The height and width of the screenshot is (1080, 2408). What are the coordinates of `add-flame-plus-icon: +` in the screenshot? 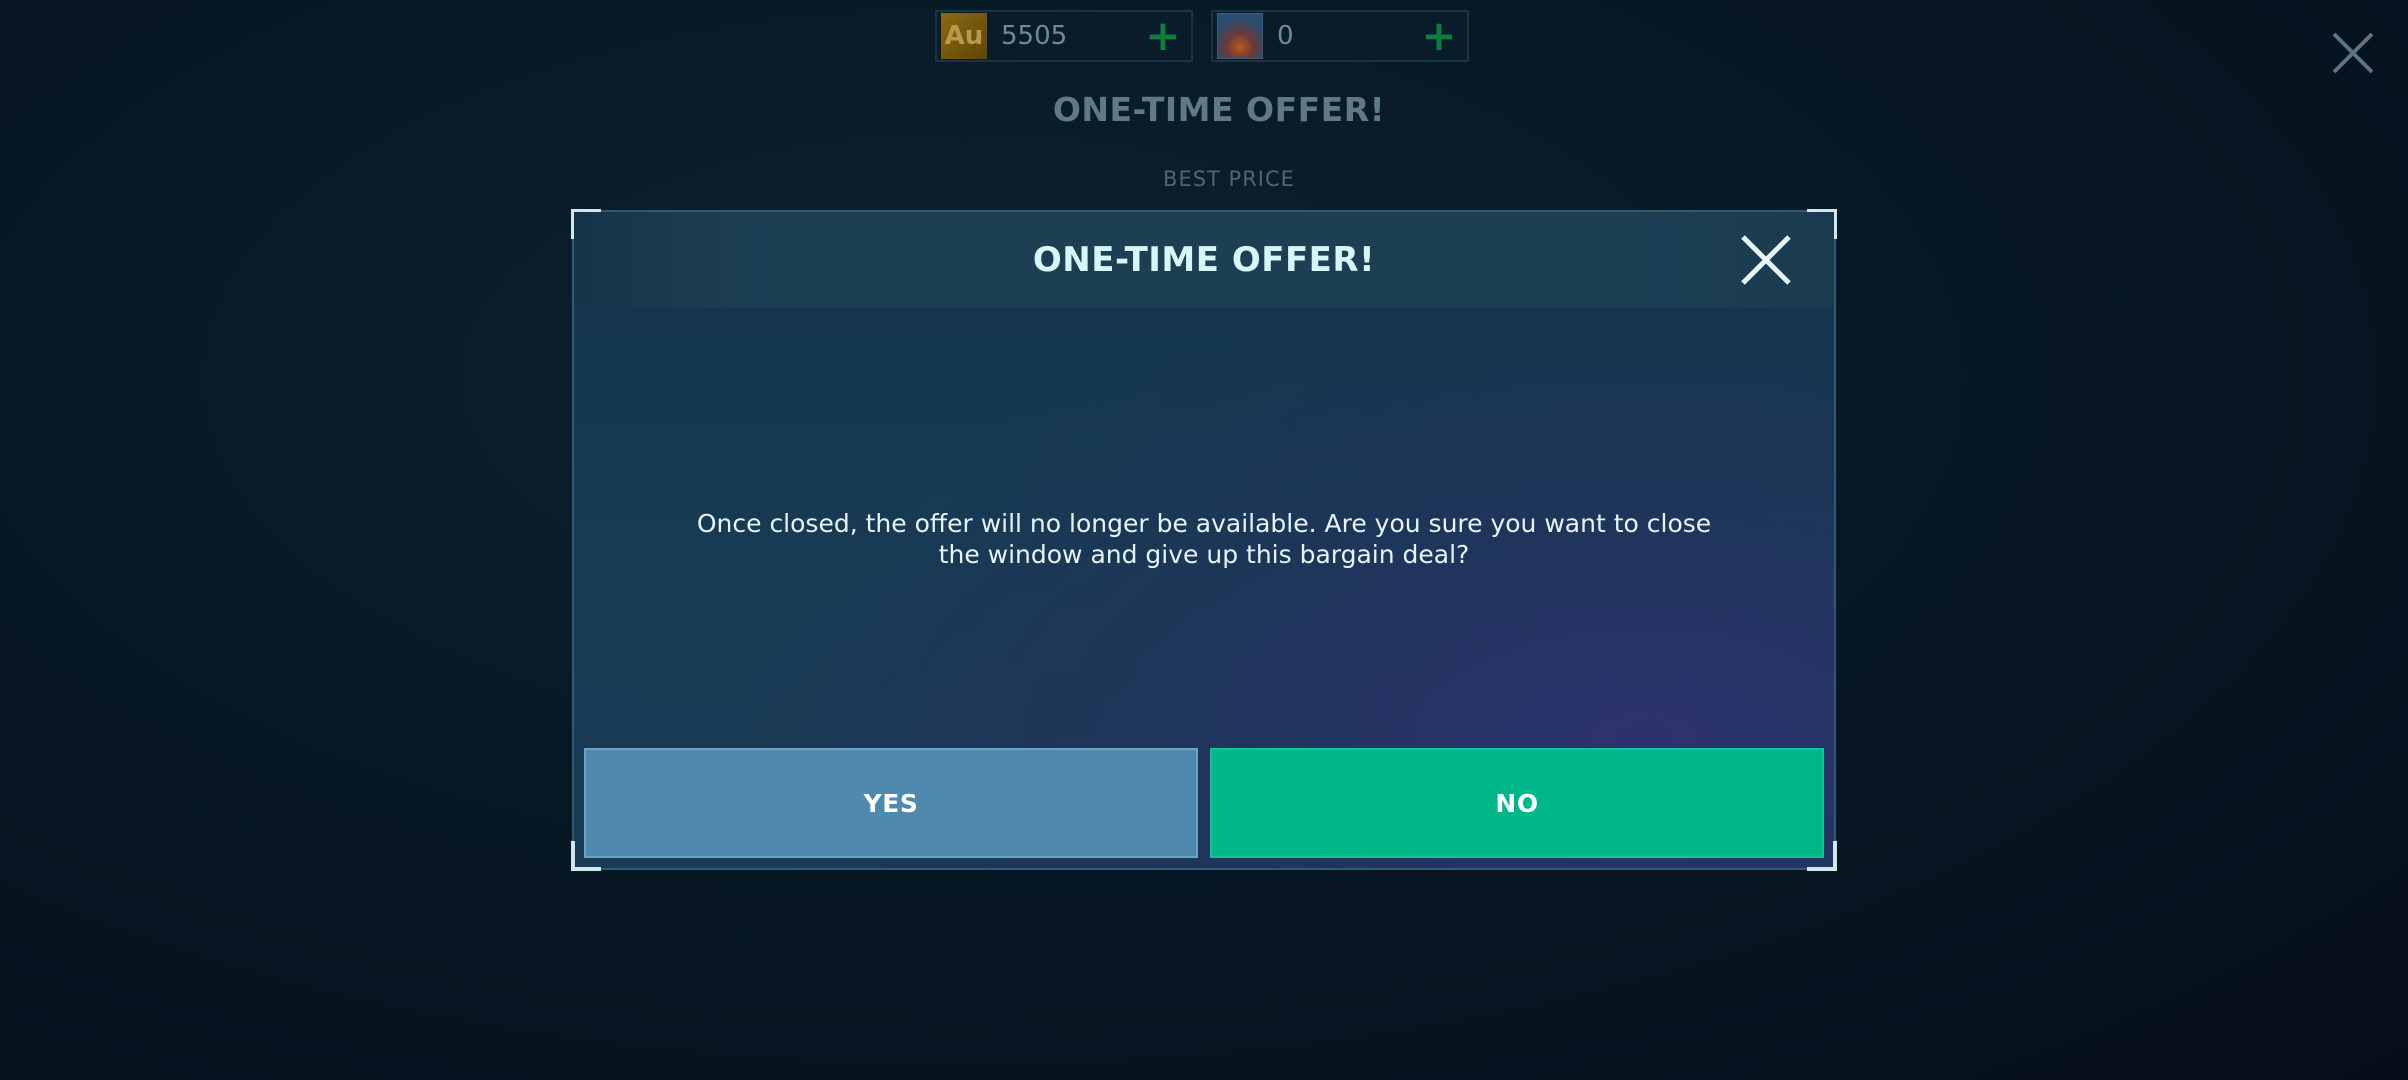 It's located at (1439, 36).